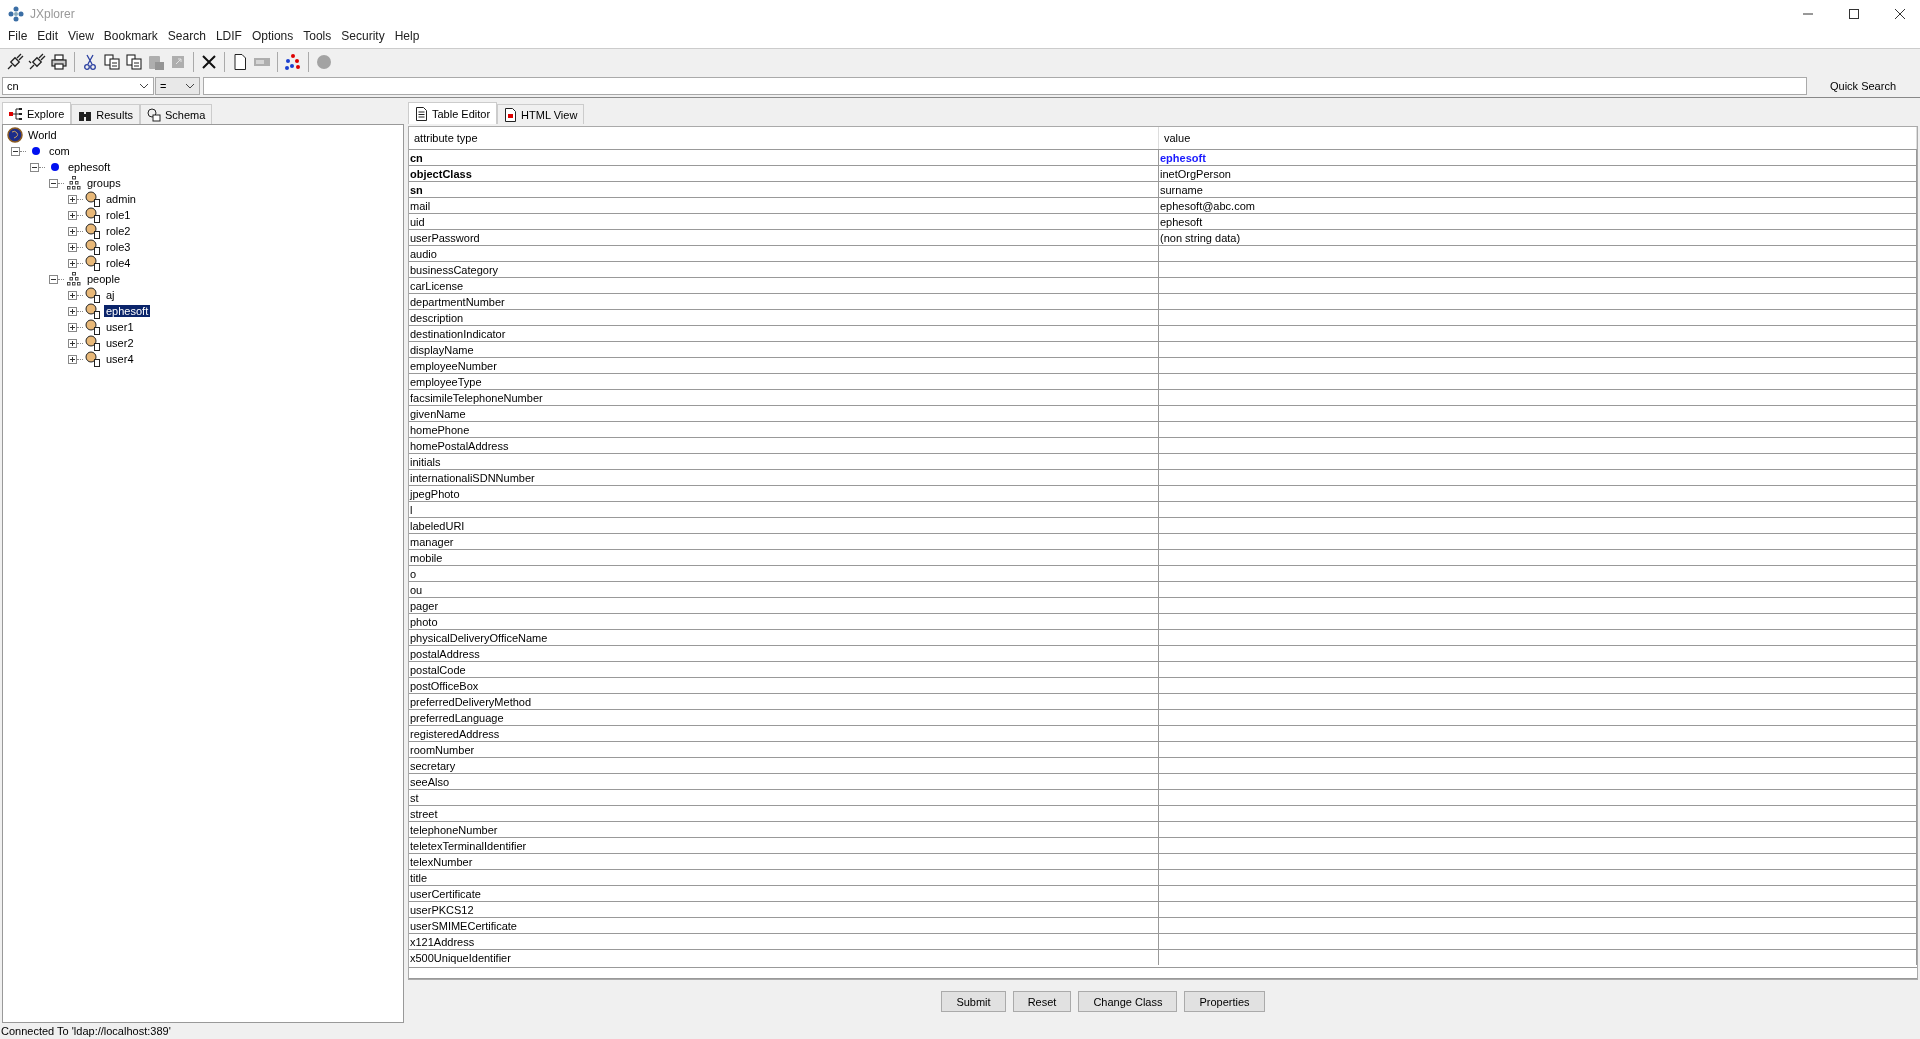  Describe the element at coordinates (1538, 237) in the screenshot. I see `value-cell: (non string data)` at that location.